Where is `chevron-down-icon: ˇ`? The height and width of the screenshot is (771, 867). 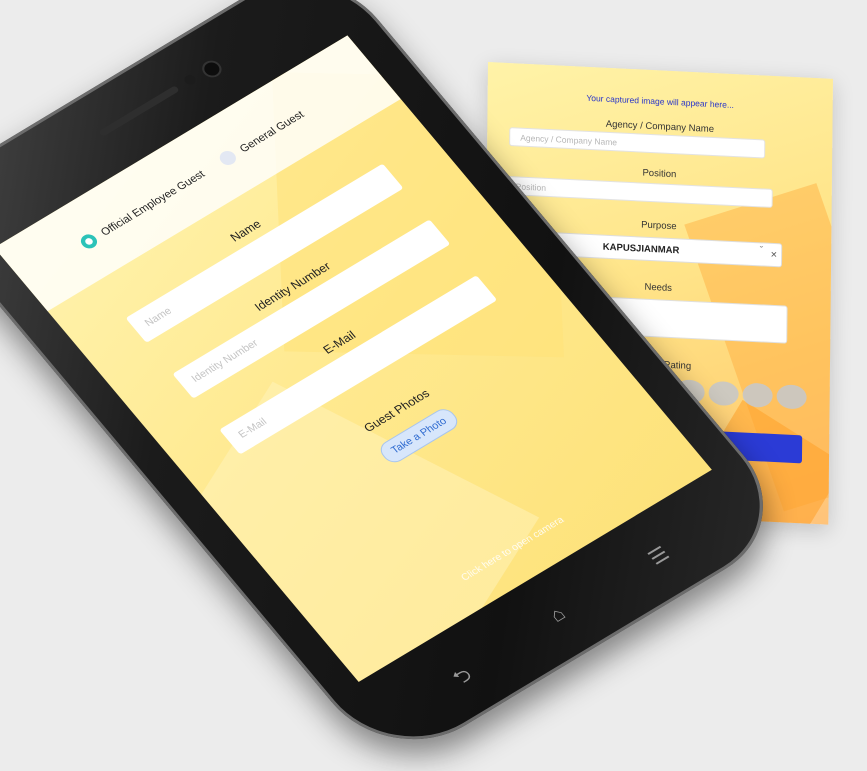
chevron-down-icon: ˇ is located at coordinates (762, 250).